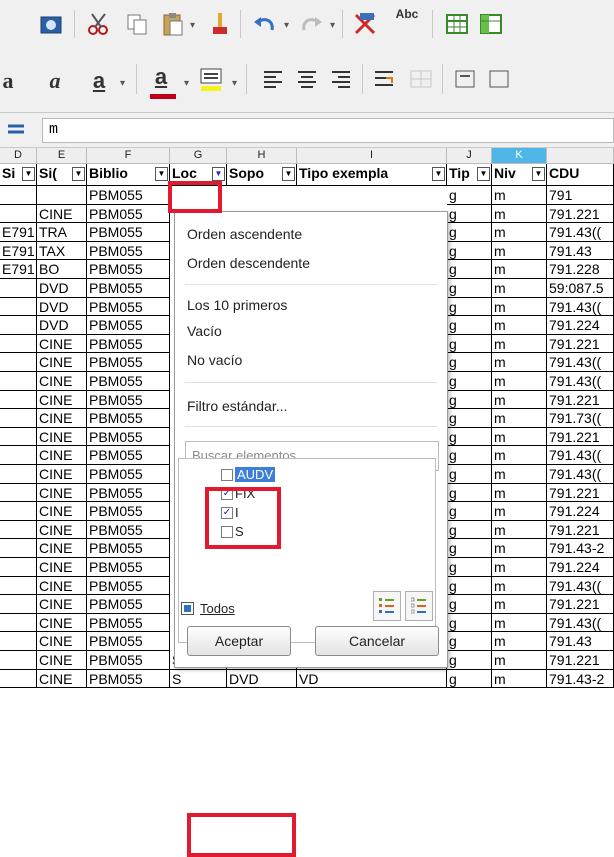 Image resolution: width=614 pixels, height=857 pixels. Describe the element at coordinates (580, 288) in the screenshot. I see `table-cell: 59:087.5` at that location.